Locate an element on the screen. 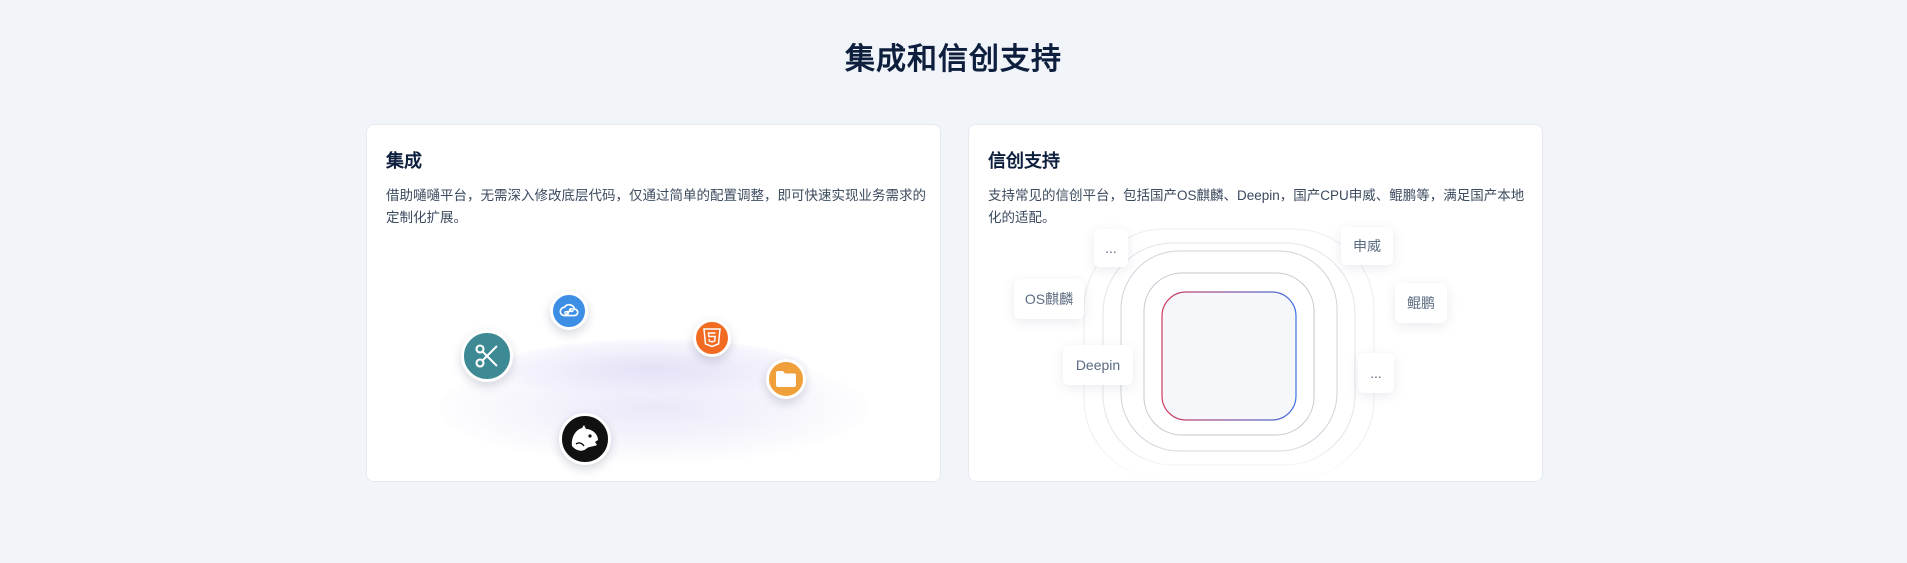 The width and height of the screenshot is (1907, 563). orbit-ellipse-inner is located at coordinates (654, 369).